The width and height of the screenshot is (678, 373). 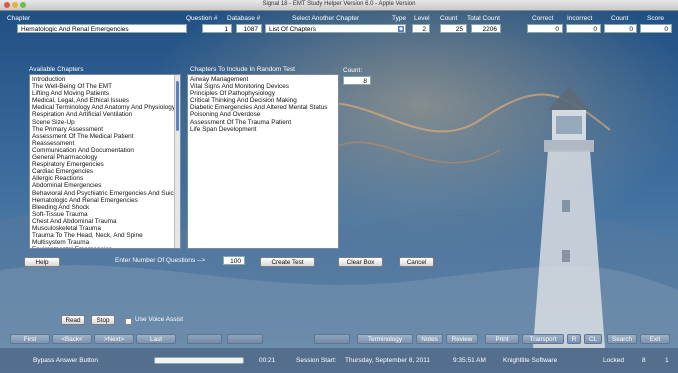 I want to click on total-count-label: Total Count, so click(x=483, y=18).